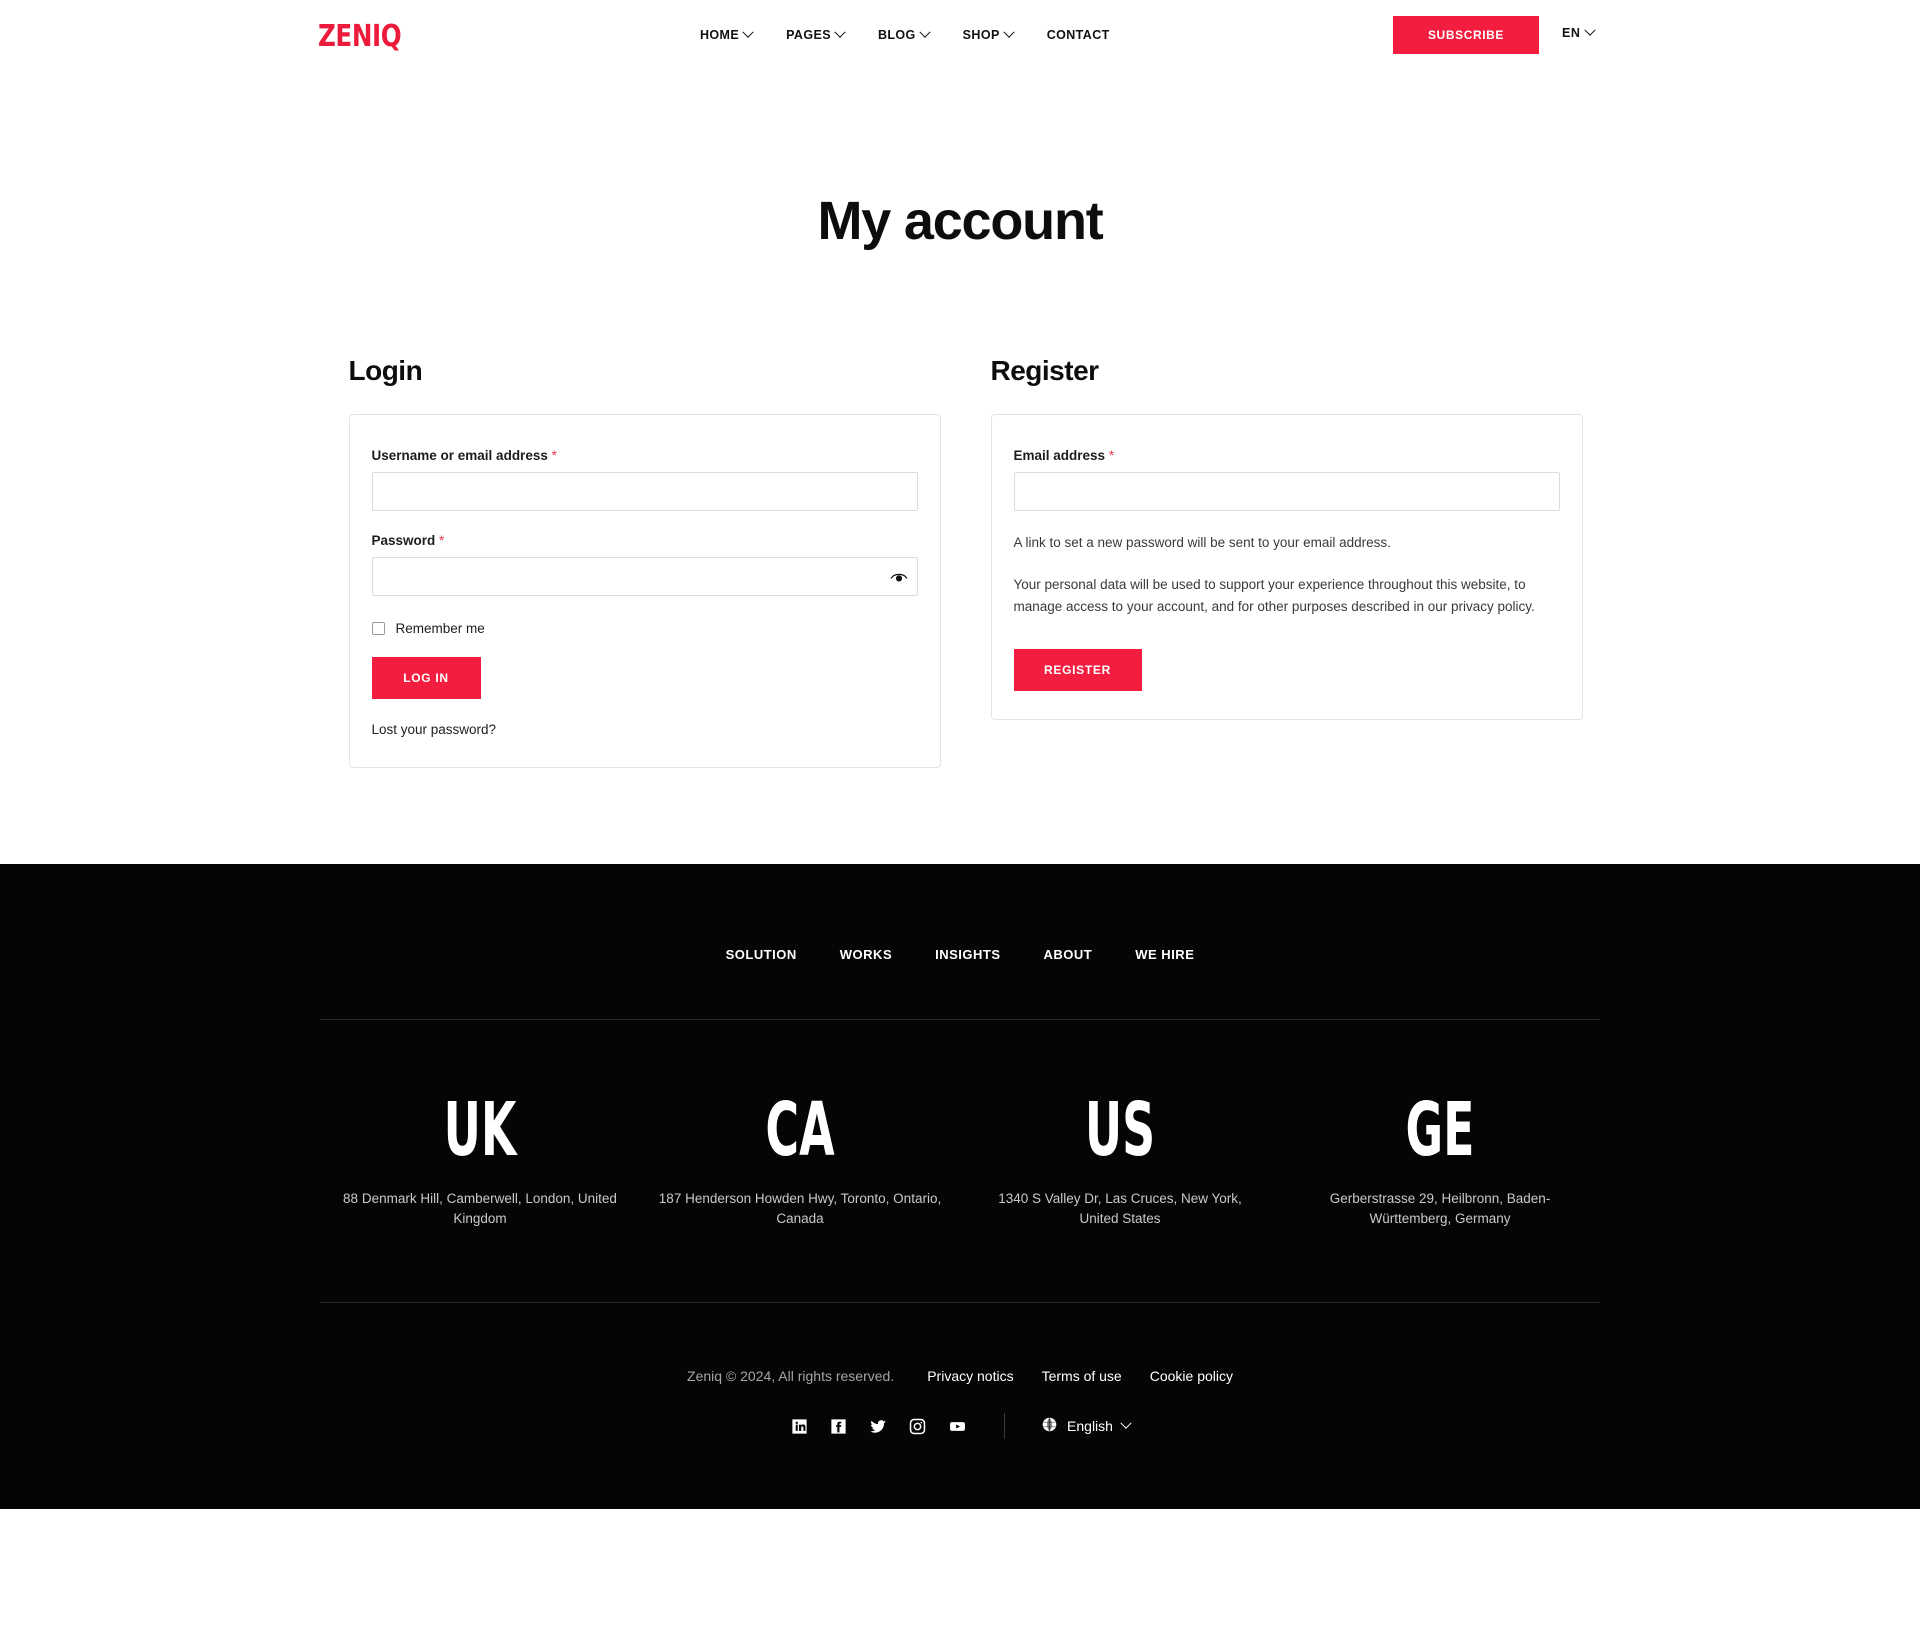 This screenshot has height=1650, width=1920. What do you see at coordinates (1077, 669) in the screenshot?
I see `register-button: REGISTER` at bounding box center [1077, 669].